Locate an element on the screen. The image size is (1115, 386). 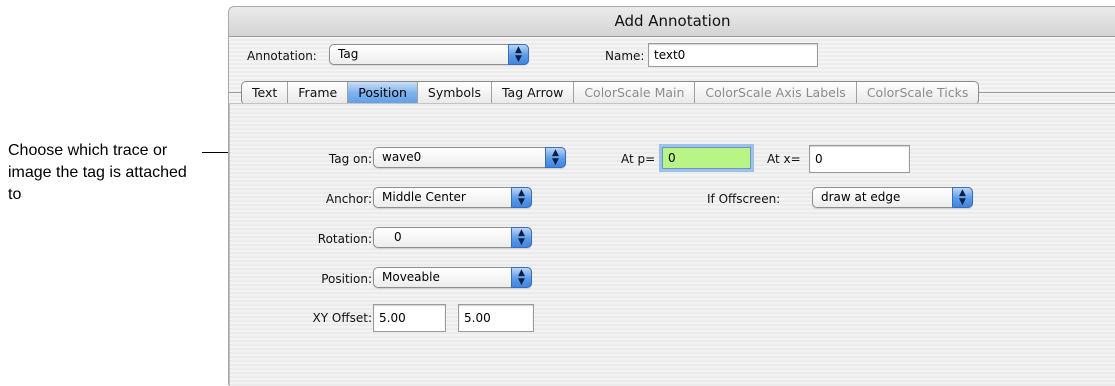
position-popup: Moveable ▲ ▼ is located at coordinates (452, 277).